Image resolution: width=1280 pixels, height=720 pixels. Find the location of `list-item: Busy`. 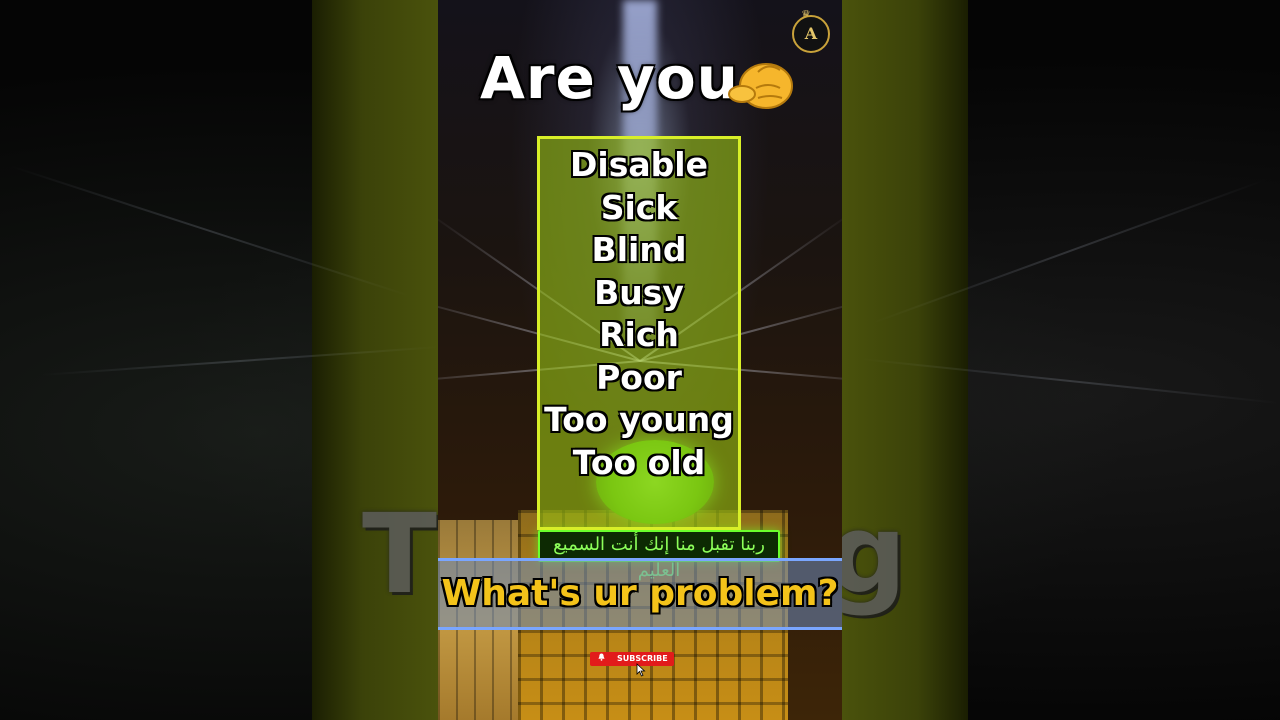

list-item: Busy is located at coordinates (639, 292).